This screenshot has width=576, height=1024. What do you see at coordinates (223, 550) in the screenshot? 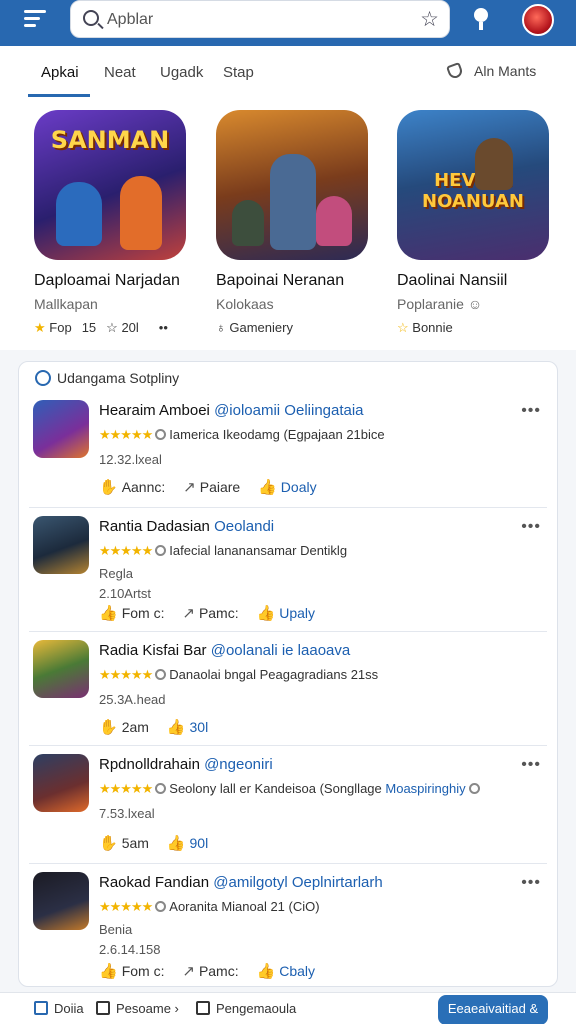
I see `app-description: ★★★★★ Iafecial lananansamar Dentiklg` at bounding box center [223, 550].